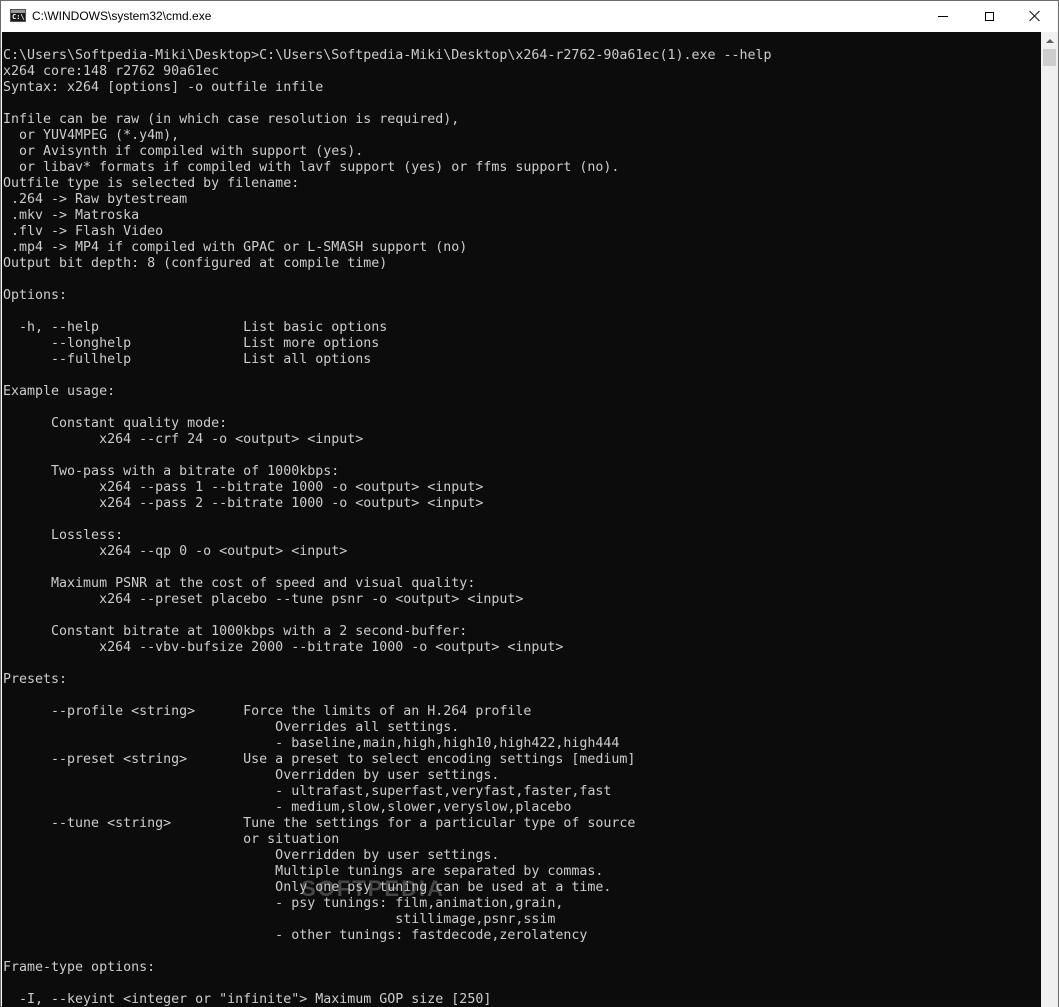 The image size is (1059, 1007). What do you see at coordinates (122, 16) in the screenshot?
I see `window-title: C:\WINDOWS\system32\cmd.exe` at bounding box center [122, 16].